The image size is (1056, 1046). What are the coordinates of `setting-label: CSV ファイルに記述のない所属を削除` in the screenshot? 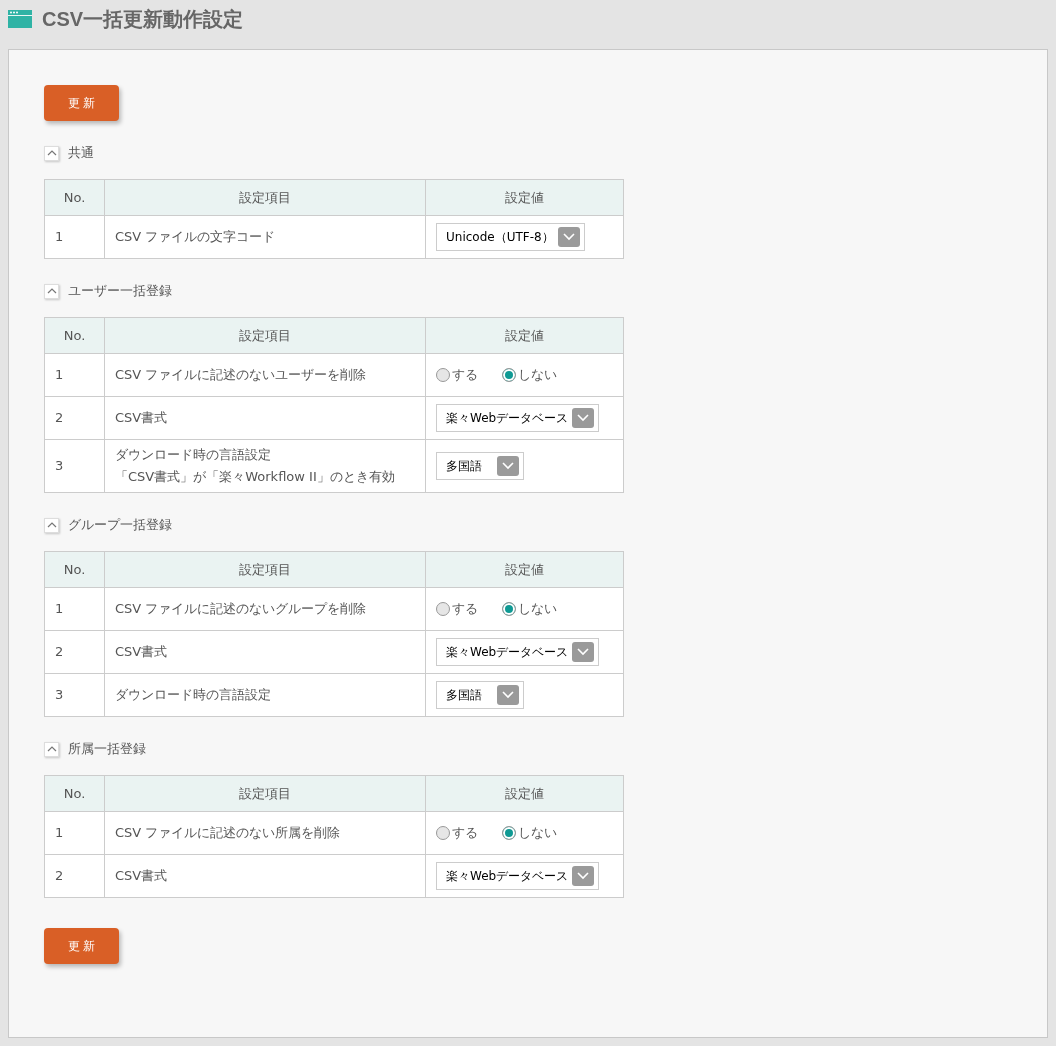 It's located at (228, 833).